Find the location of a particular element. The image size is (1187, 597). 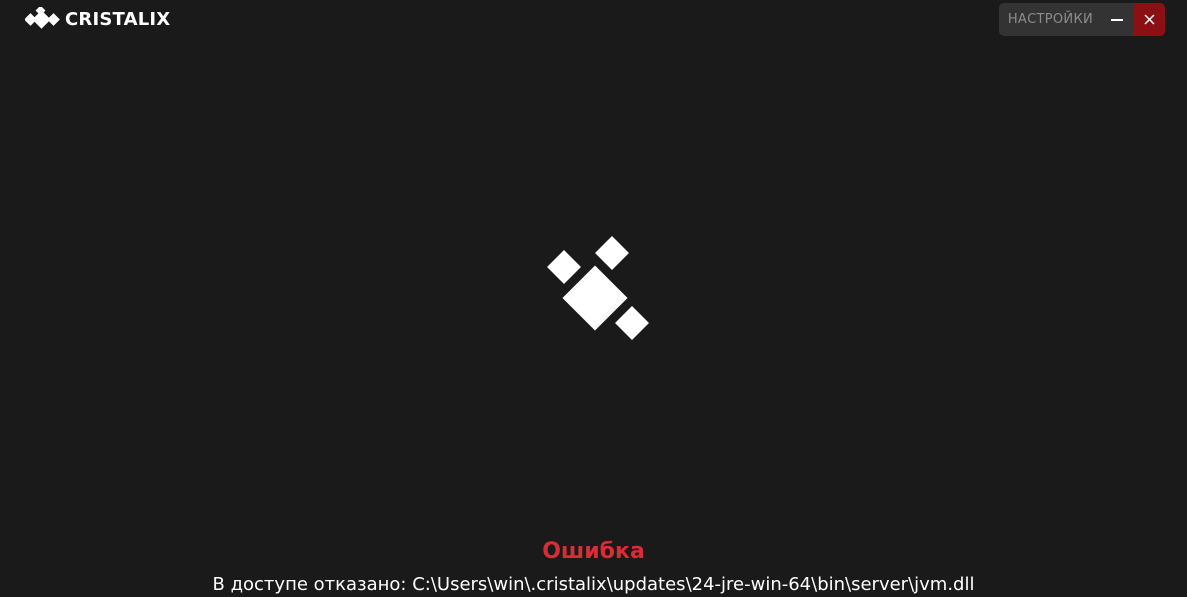

minimize-icon is located at coordinates (1117, 19).